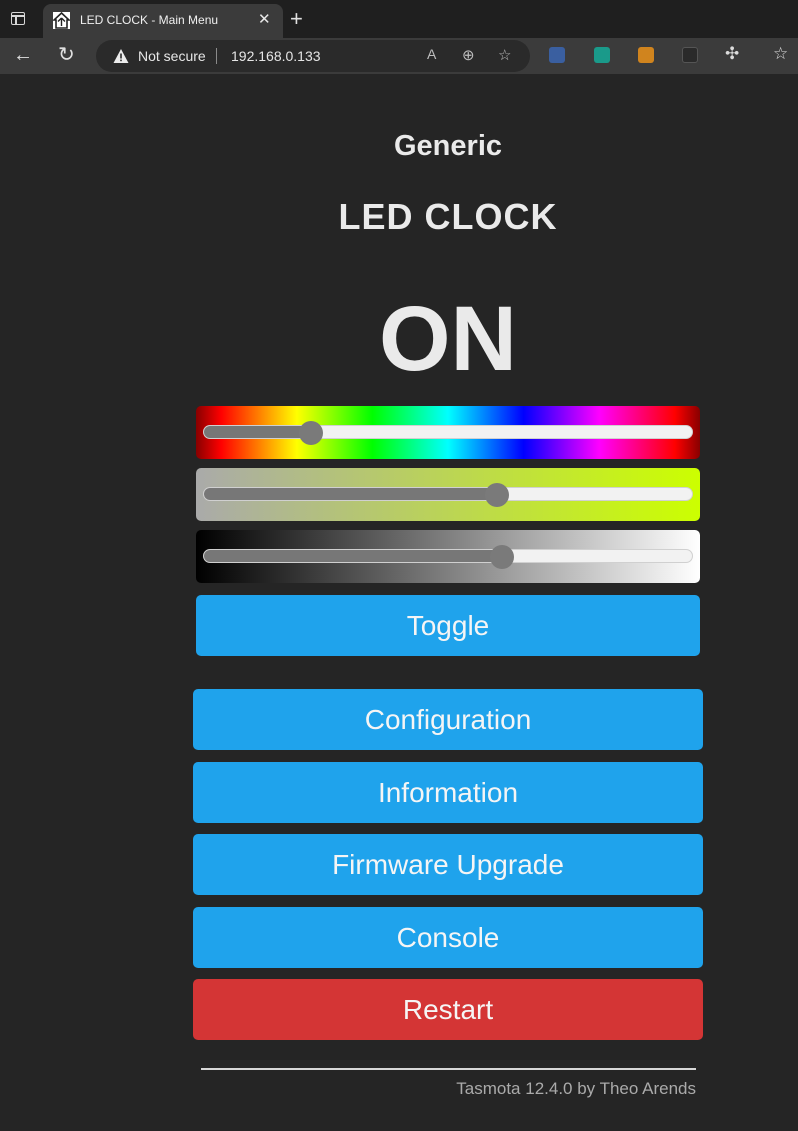 This screenshot has width=798, height=1131. Describe the element at coordinates (399, 19) in the screenshot. I see `browser-tab-bar: LED CLOCK - Main Menu ✕ +` at that location.